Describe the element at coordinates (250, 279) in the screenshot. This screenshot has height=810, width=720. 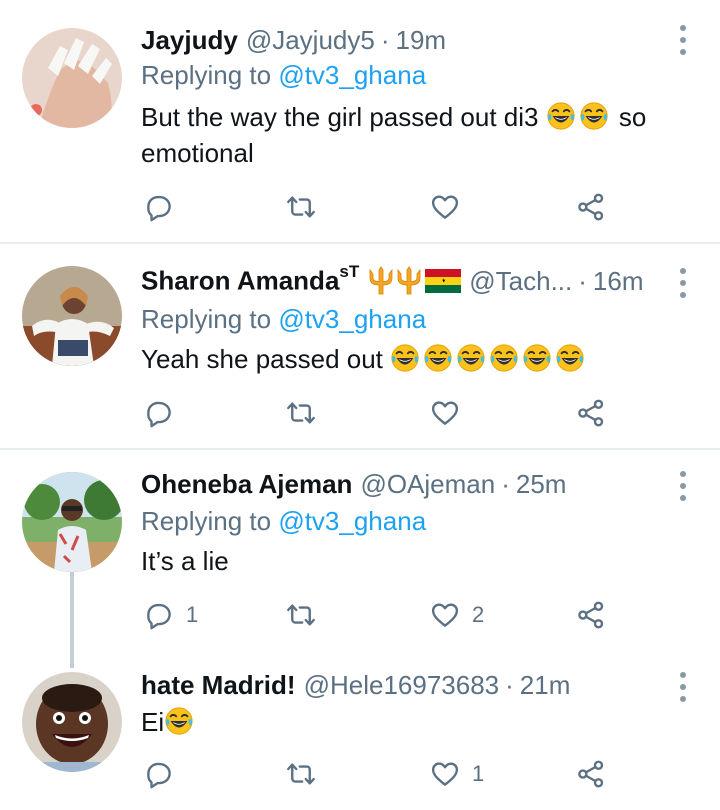
I see `display-name: Sharon AmandasT` at that location.